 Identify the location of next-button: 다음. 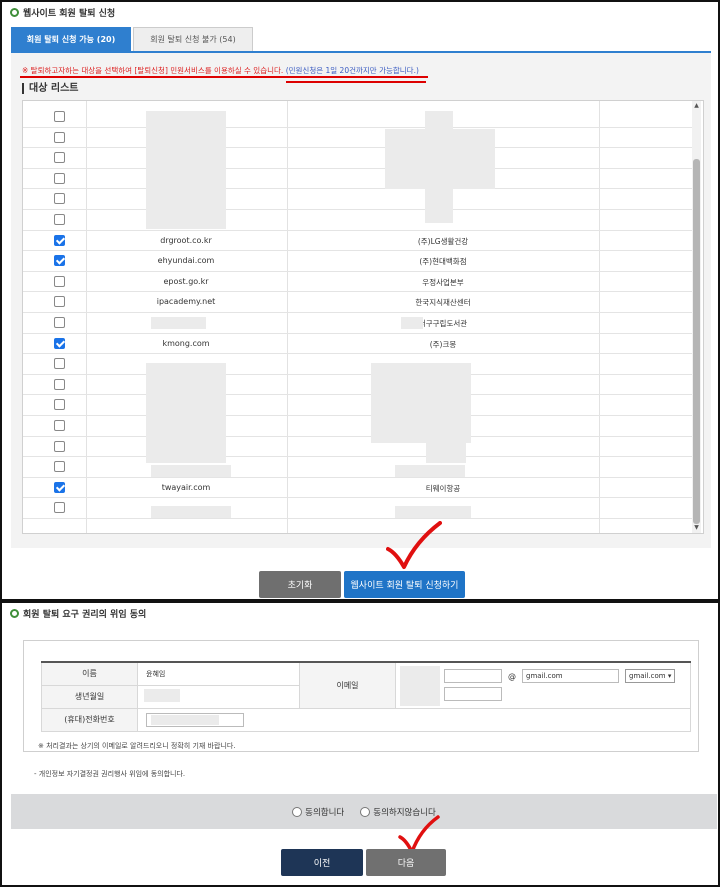
(406, 862).